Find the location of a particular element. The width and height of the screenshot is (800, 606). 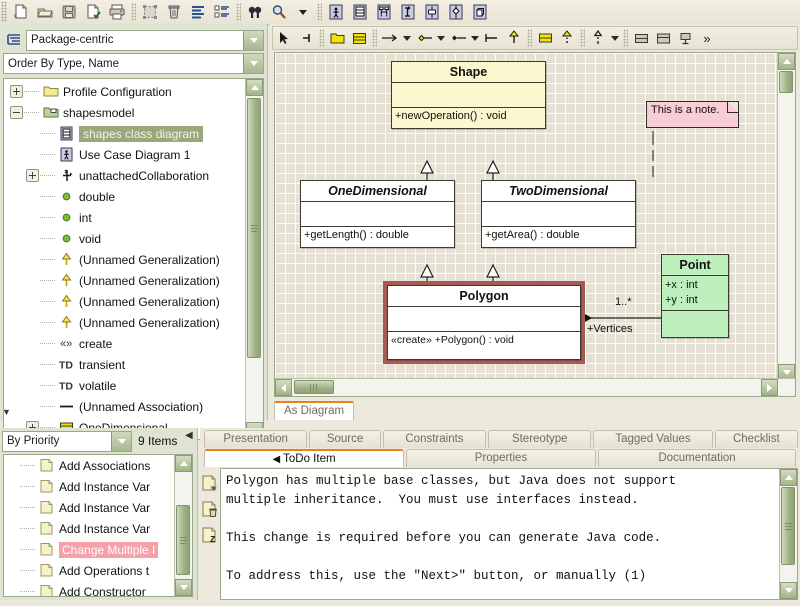

toolbar-drag-handle is located at coordinates (4, 12).